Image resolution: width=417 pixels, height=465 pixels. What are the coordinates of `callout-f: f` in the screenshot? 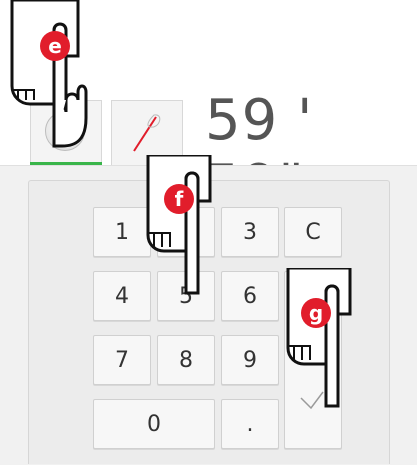 It's located at (179, 199).